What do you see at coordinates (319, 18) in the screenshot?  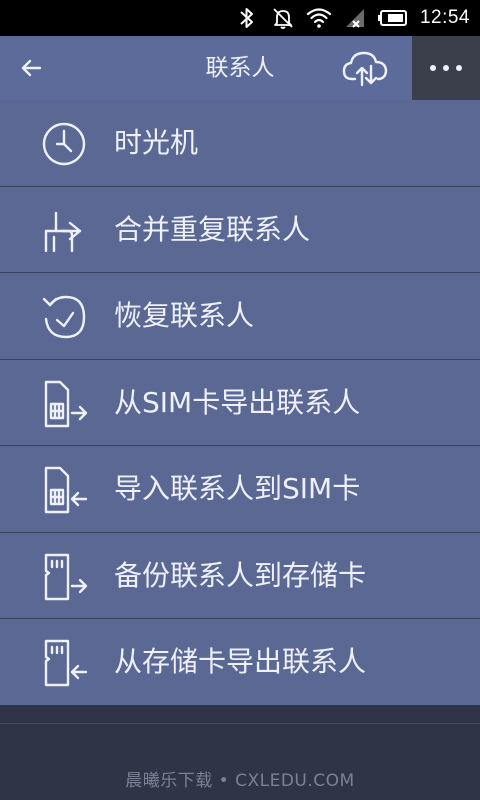 I see `wifi-icon` at bounding box center [319, 18].